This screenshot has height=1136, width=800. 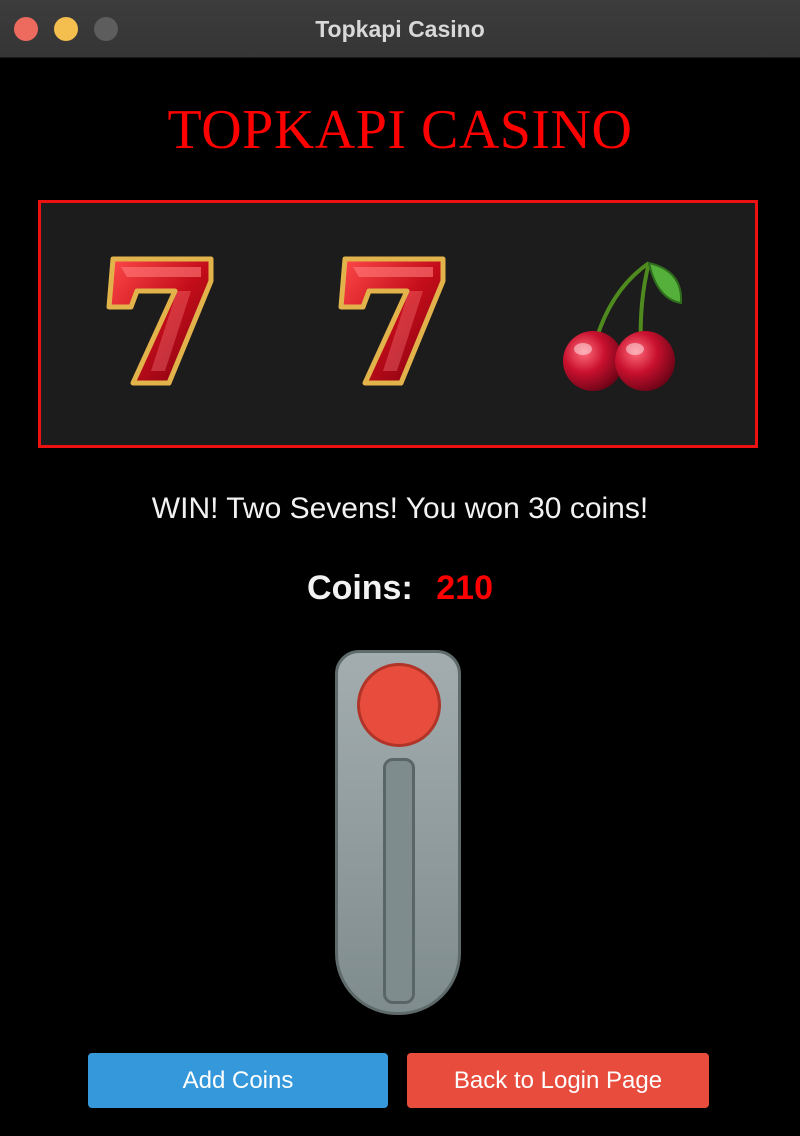 I want to click on lever-slot, so click(x=399, y=881).